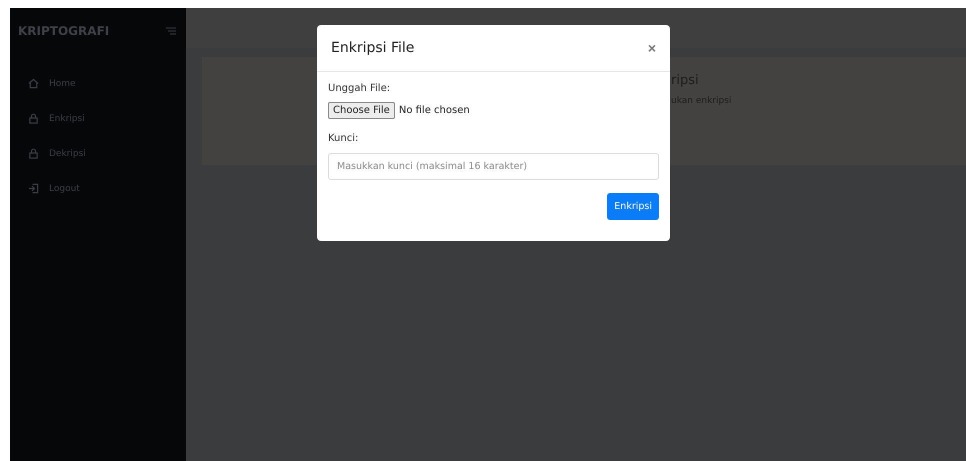 This screenshot has height=461, width=966. What do you see at coordinates (493, 166) in the screenshot?
I see `key-input-field: Masukkan kunci (maksimal 16 karakter)` at bounding box center [493, 166].